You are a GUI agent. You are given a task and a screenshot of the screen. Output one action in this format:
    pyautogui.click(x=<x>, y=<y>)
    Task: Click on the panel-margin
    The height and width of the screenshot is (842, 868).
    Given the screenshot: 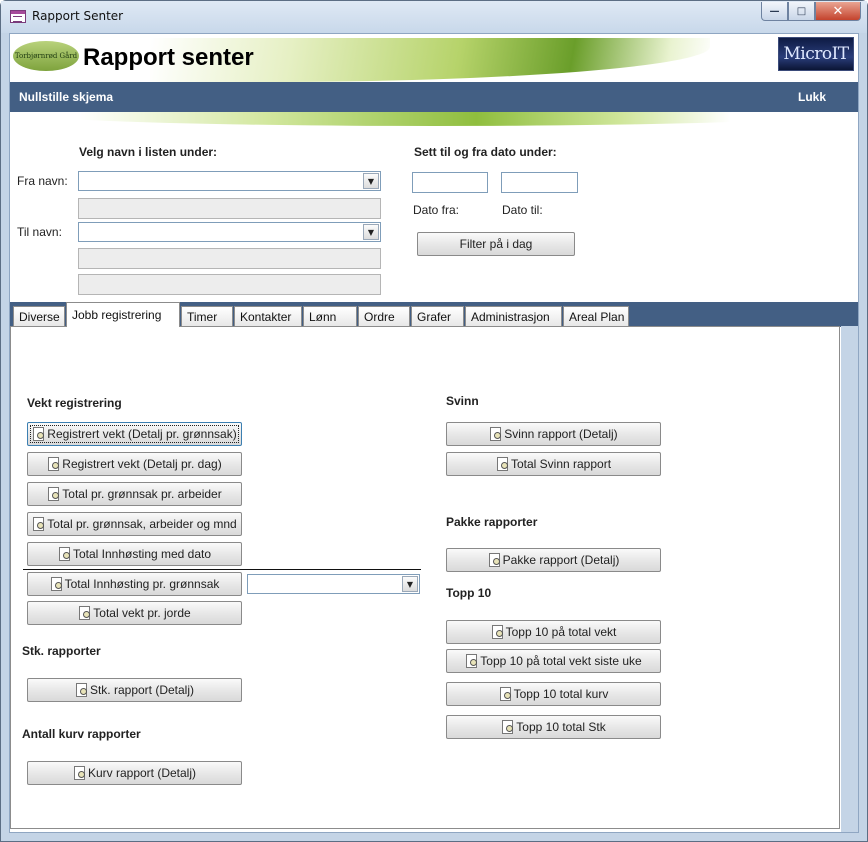 What is the action you would take?
    pyautogui.click(x=849, y=579)
    